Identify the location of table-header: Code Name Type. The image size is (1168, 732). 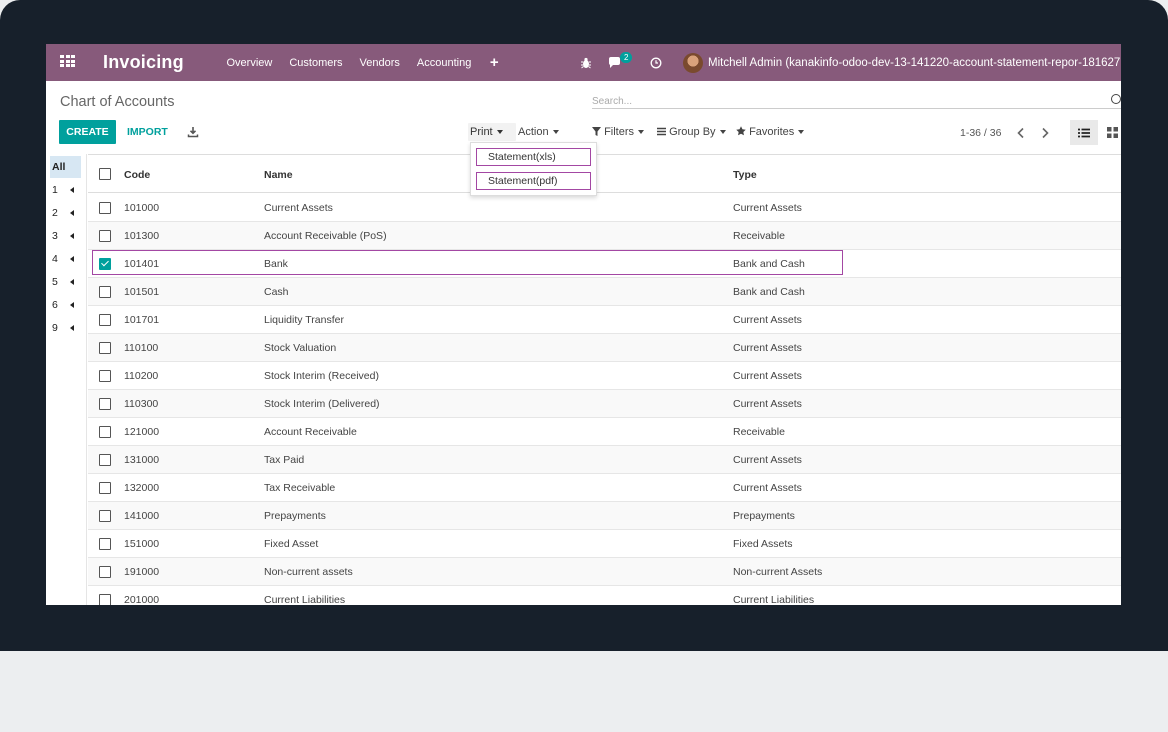
(604, 173).